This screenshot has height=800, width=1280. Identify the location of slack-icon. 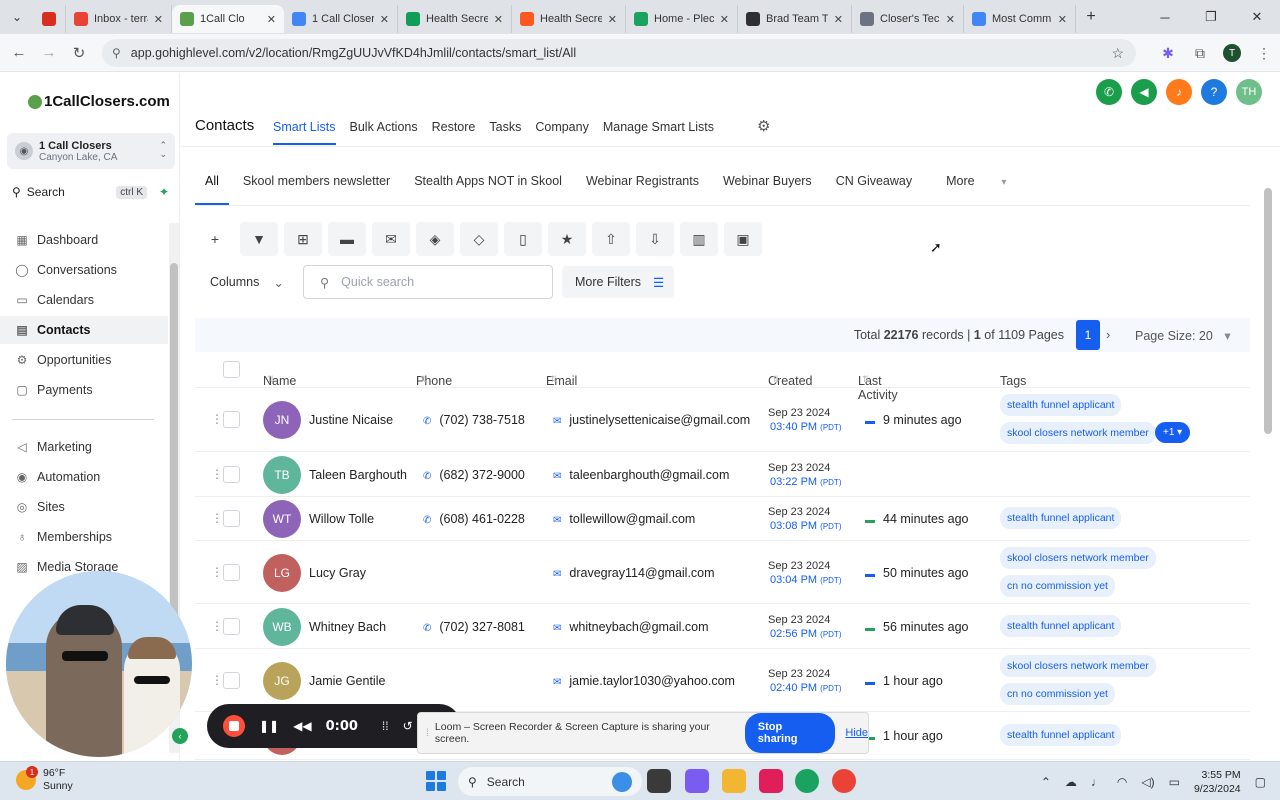
(771, 781).